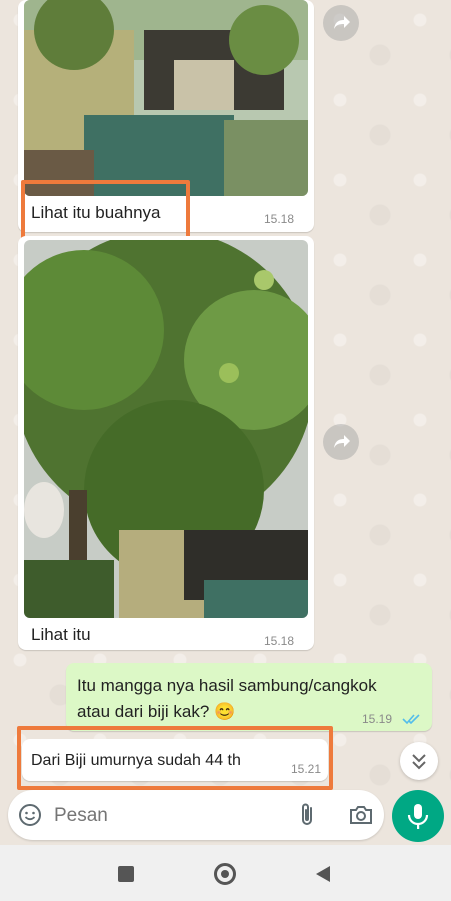 This screenshot has width=451, height=901. I want to click on message-input-bar, so click(196, 815).